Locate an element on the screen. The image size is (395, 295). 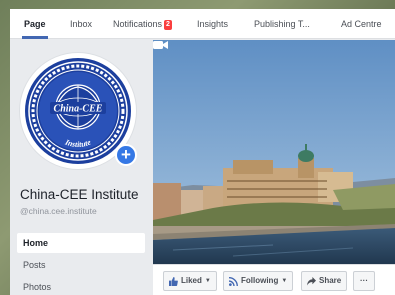
following-button: Following ▼ is located at coordinates (258, 281).